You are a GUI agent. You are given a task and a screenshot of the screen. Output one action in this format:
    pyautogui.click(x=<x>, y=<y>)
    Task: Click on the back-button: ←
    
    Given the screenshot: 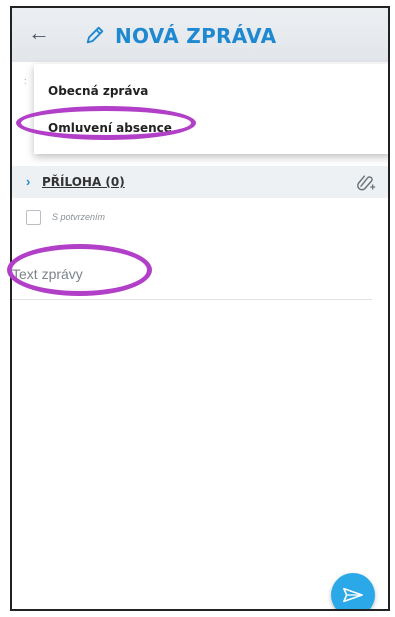 What is the action you would take?
    pyautogui.click(x=39, y=33)
    